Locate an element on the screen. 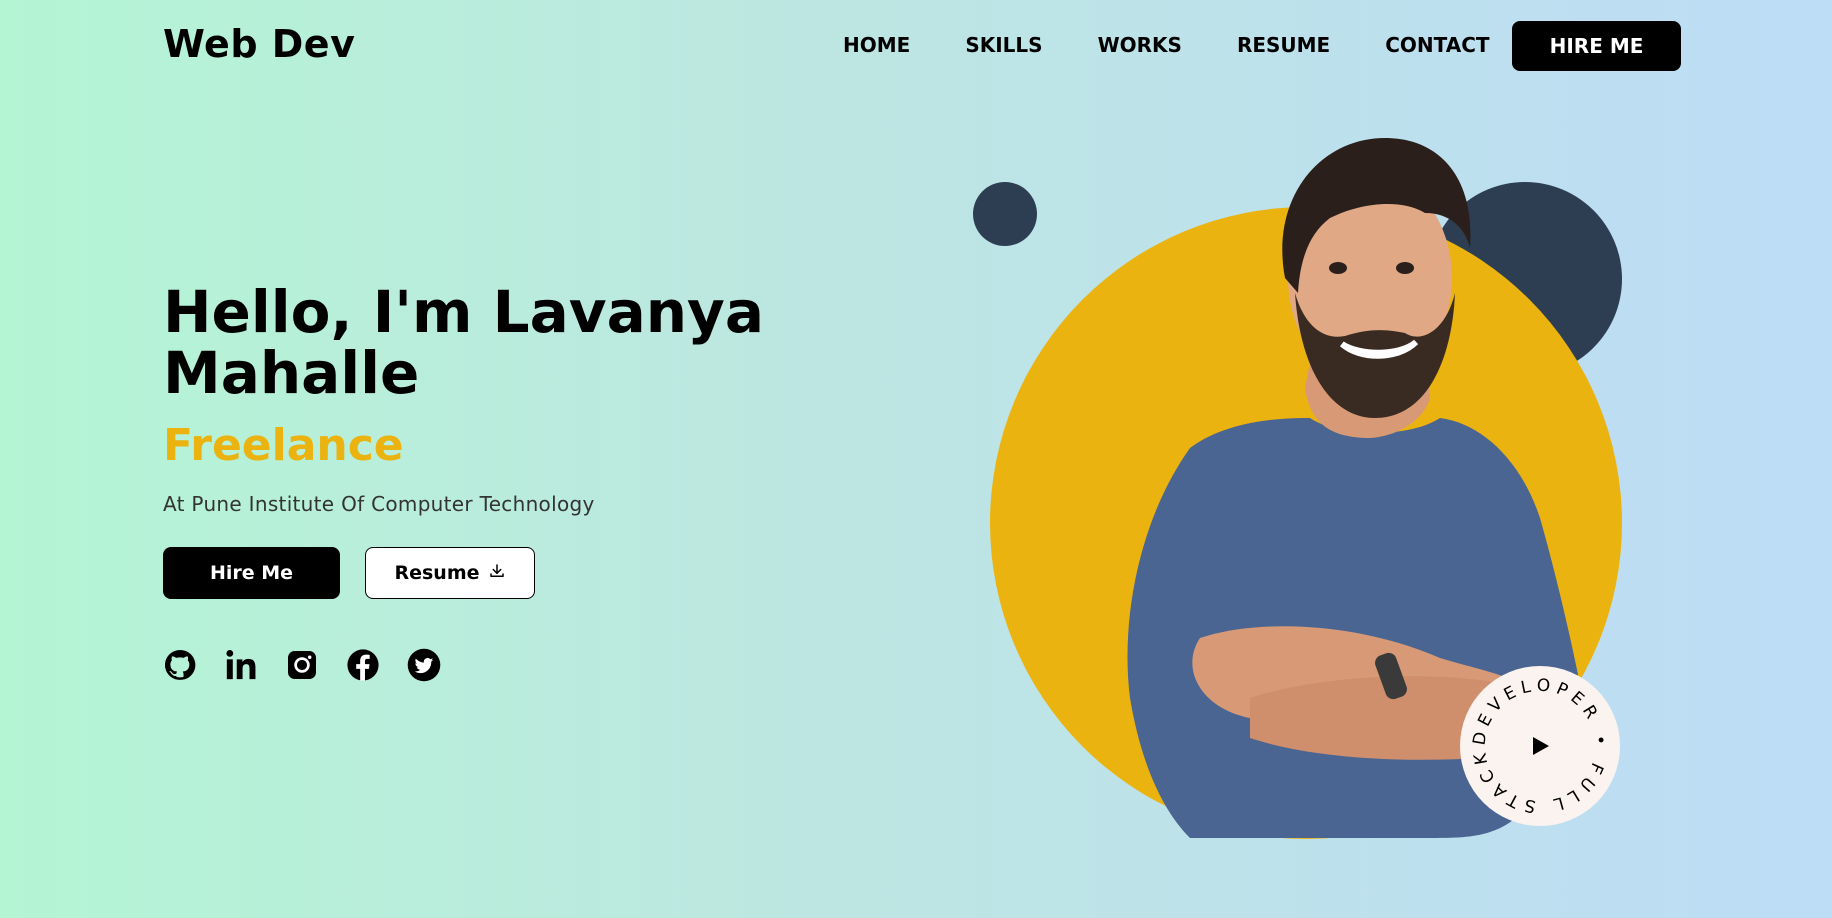  instagram-icon is located at coordinates (302, 665).